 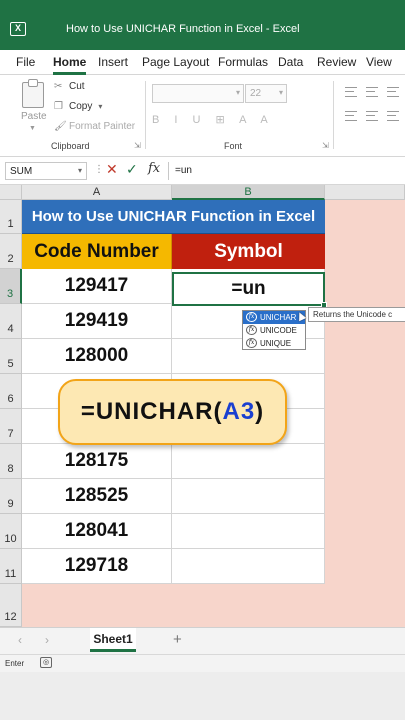 I want to click on row-number: 4, so click(x=10, y=329).